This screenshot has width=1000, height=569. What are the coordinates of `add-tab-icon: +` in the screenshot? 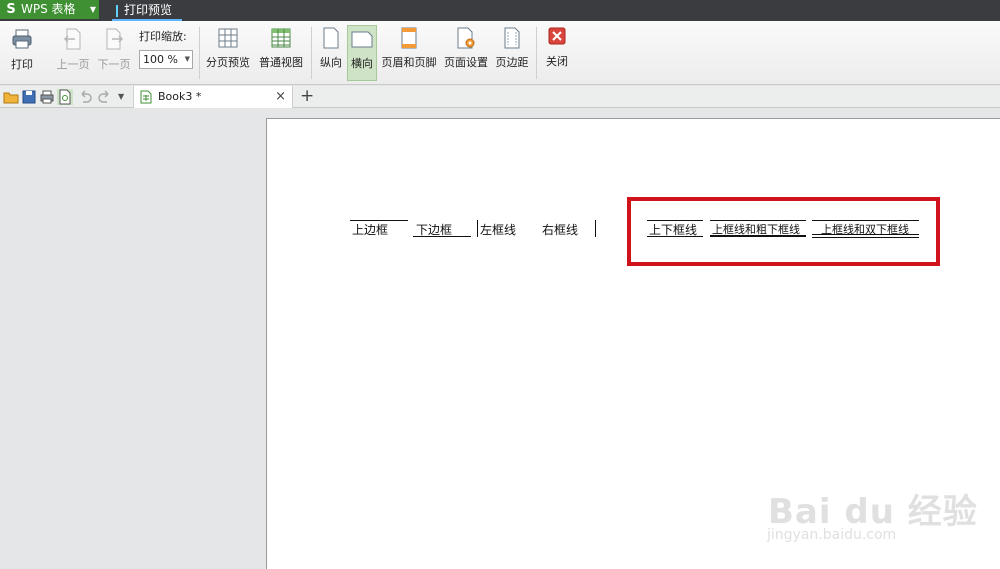 It's located at (307, 96).